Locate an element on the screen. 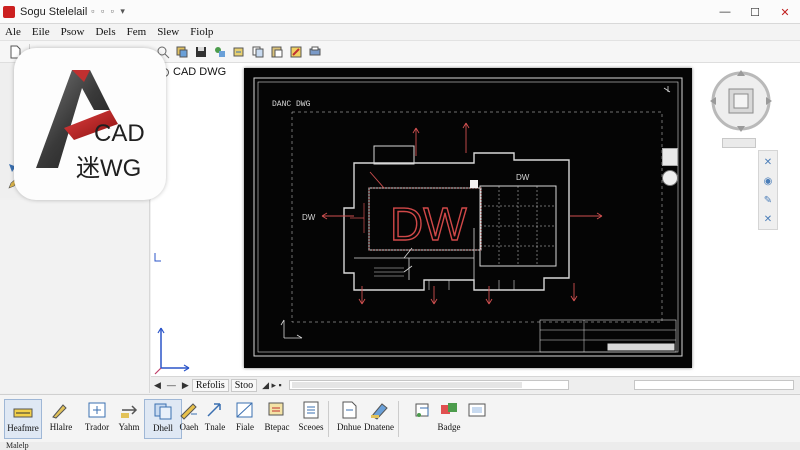 This screenshot has height=450, width=800. ribbon-label: Hlalre is located at coordinates (61, 427).